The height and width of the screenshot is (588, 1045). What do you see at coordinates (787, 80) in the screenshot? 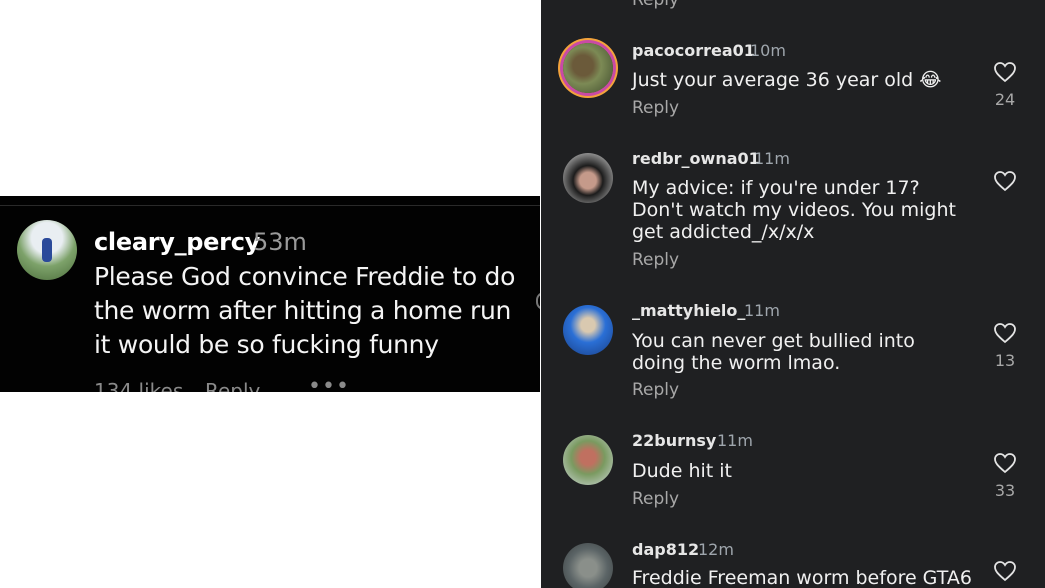
I see `comment-text: Just your average 36 year old 😂` at bounding box center [787, 80].